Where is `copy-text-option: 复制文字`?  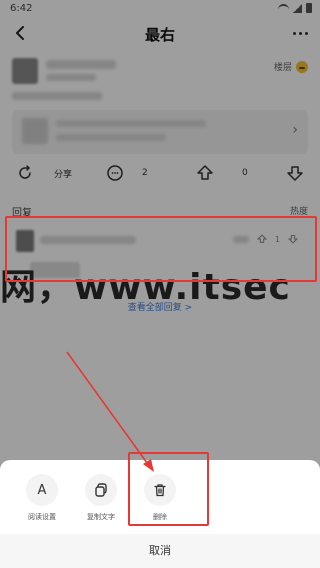
copy-text-option: 复制文字 is located at coordinates (101, 498).